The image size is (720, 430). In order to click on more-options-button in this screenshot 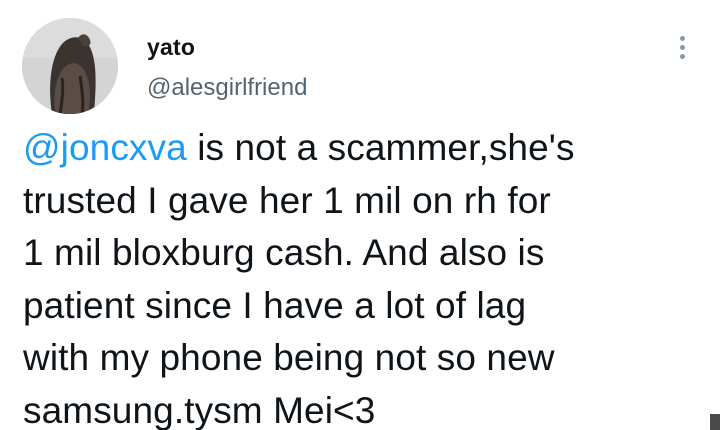, I will do `click(682, 47)`.